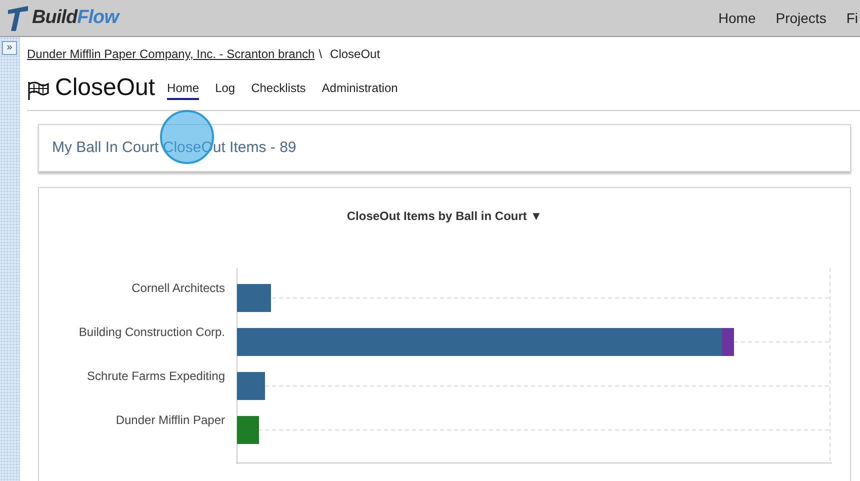 The height and width of the screenshot is (481, 860). I want to click on tab: Administration, so click(360, 89).